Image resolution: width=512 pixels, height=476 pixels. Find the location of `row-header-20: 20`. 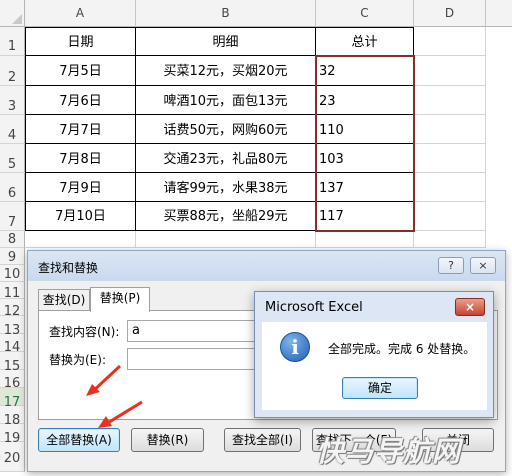

row-header-20: 20 is located at coordinates (12, 457).